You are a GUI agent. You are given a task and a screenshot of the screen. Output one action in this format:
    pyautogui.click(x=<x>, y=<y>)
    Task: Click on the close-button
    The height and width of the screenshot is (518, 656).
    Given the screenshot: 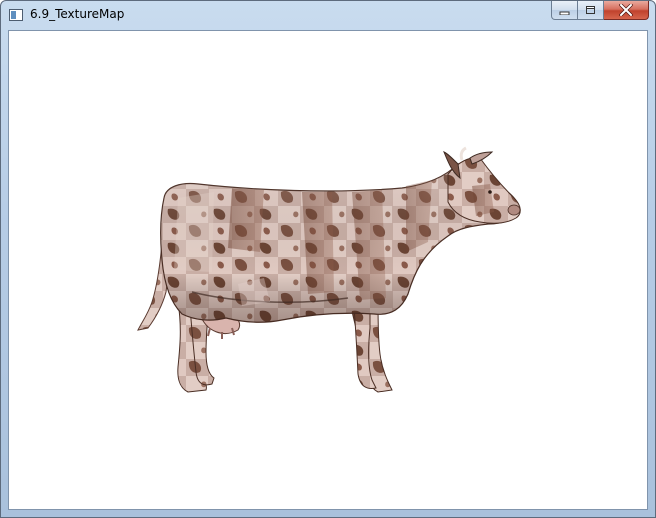 What is the action you would take?
    pyautogui.click(x=626, y=10)
    